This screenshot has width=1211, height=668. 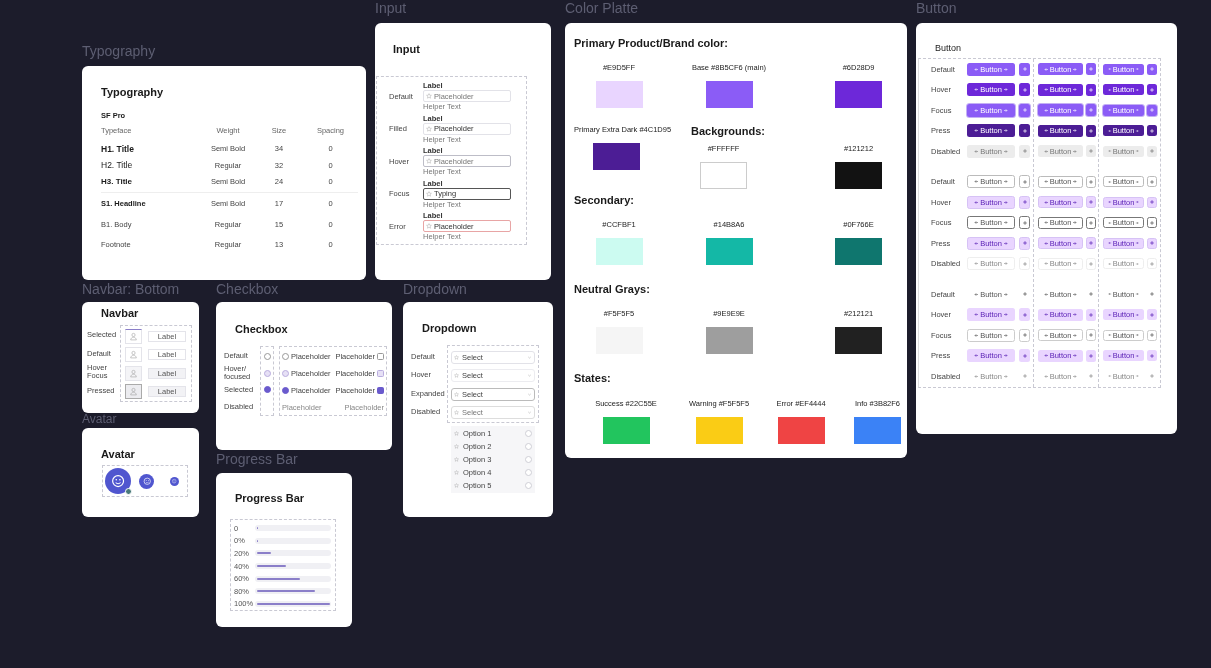 What do you see at coordinates (936, 8) in the screenshot?
I see `frame-label: Button` at bounding box center [936, 8].